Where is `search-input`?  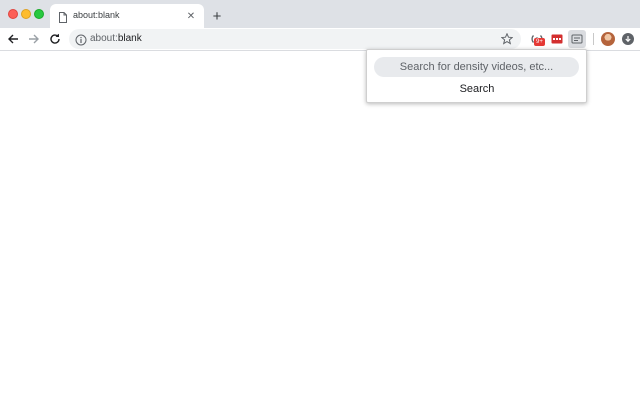 search-input is located at coordinates (476, 67).